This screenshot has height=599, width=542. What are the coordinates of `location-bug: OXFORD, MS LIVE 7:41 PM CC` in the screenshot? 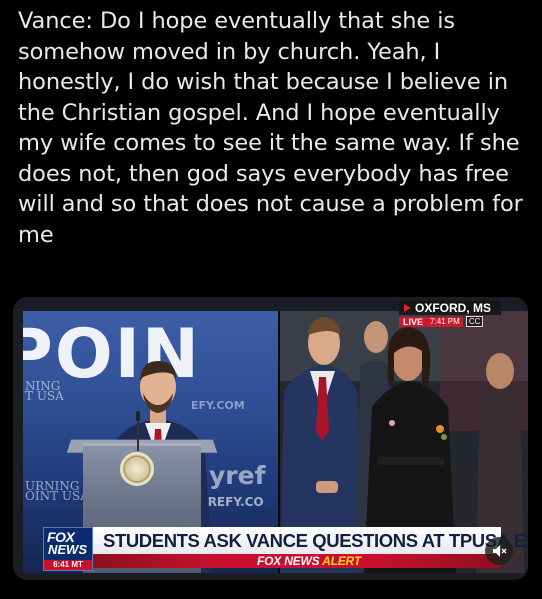 It's located at (450, 314).